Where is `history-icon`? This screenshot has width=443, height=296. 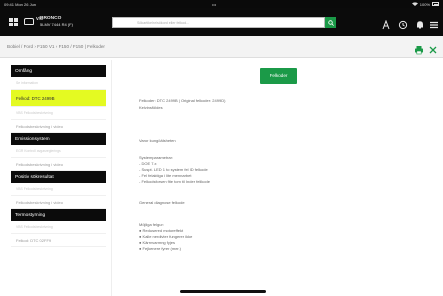 history-icon is located at coordinates (403, 23).